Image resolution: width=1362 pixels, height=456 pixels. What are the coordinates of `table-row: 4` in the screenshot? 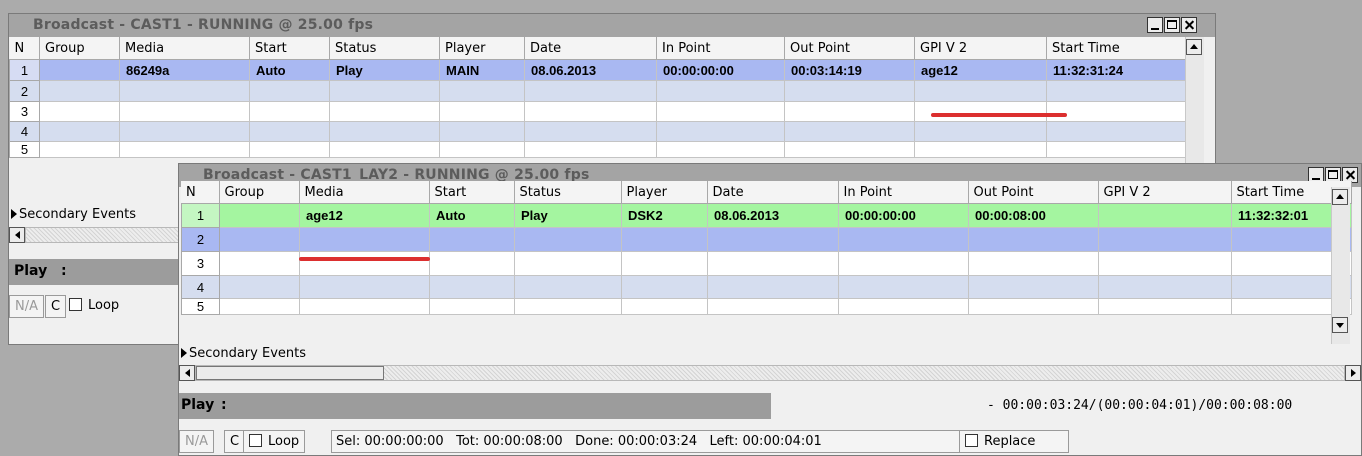 It's located at (766, 287).